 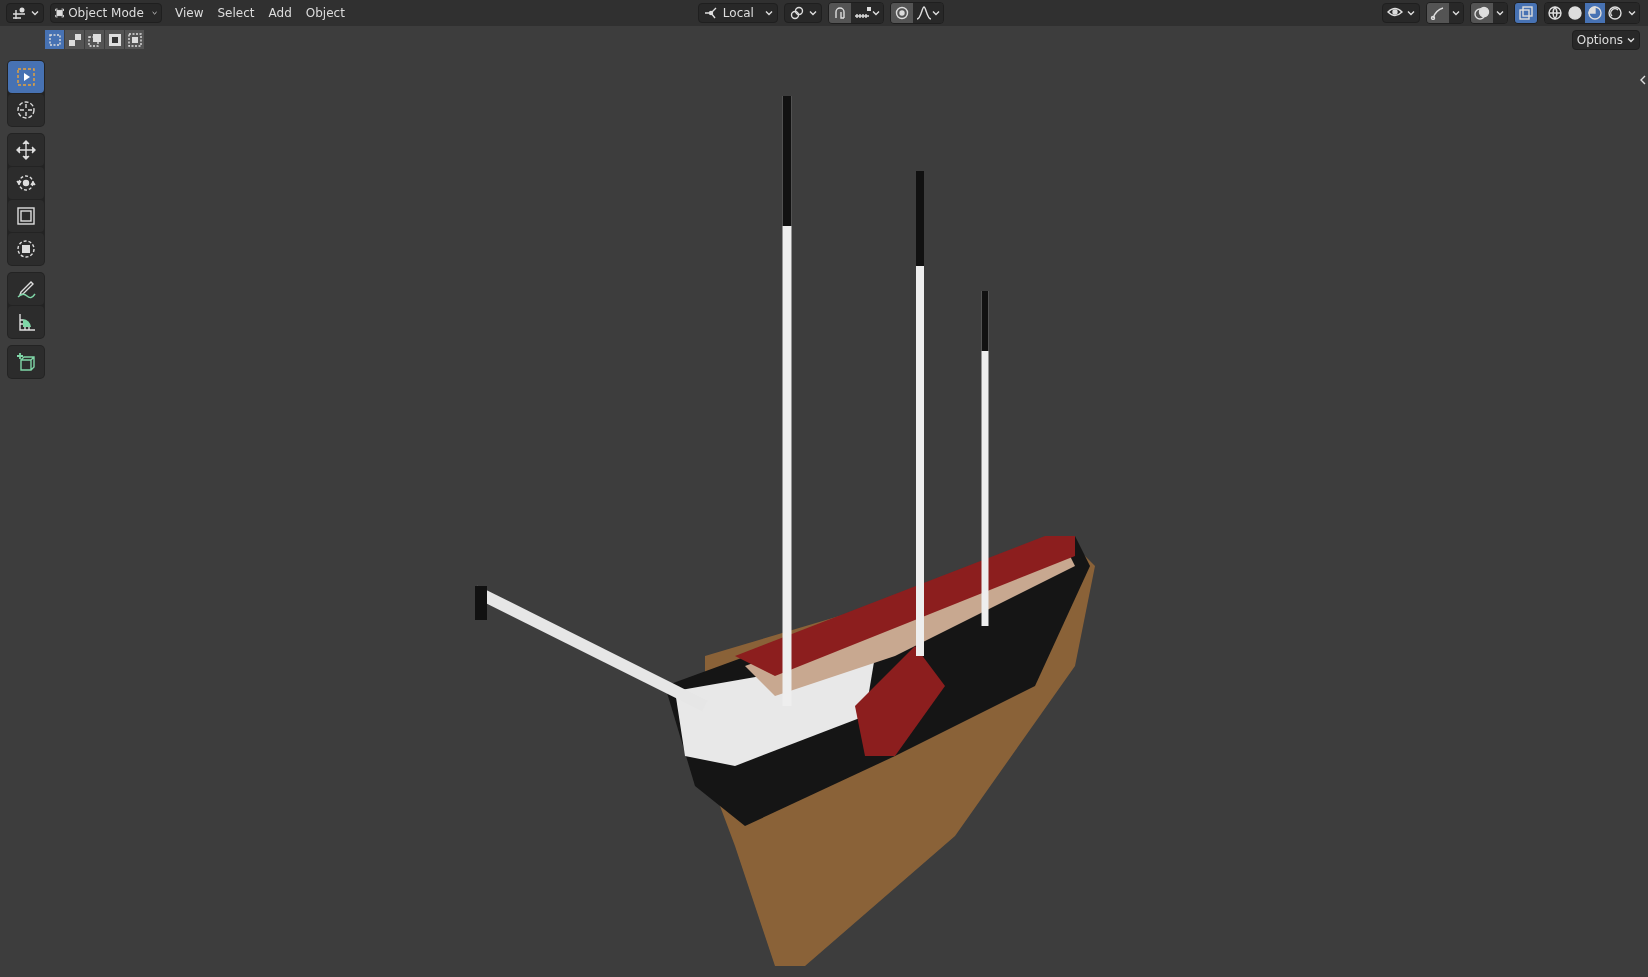 I want to click on object-mode-icon, so click(x=60, y=13).